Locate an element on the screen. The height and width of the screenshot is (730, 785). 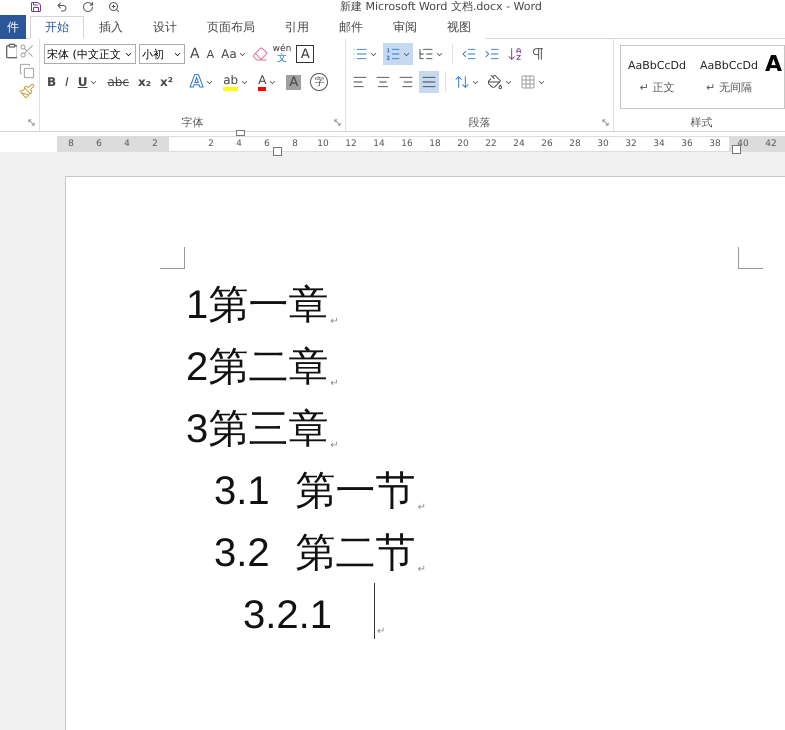
heading-text: 第一节 is located at coordinates (356, 491).